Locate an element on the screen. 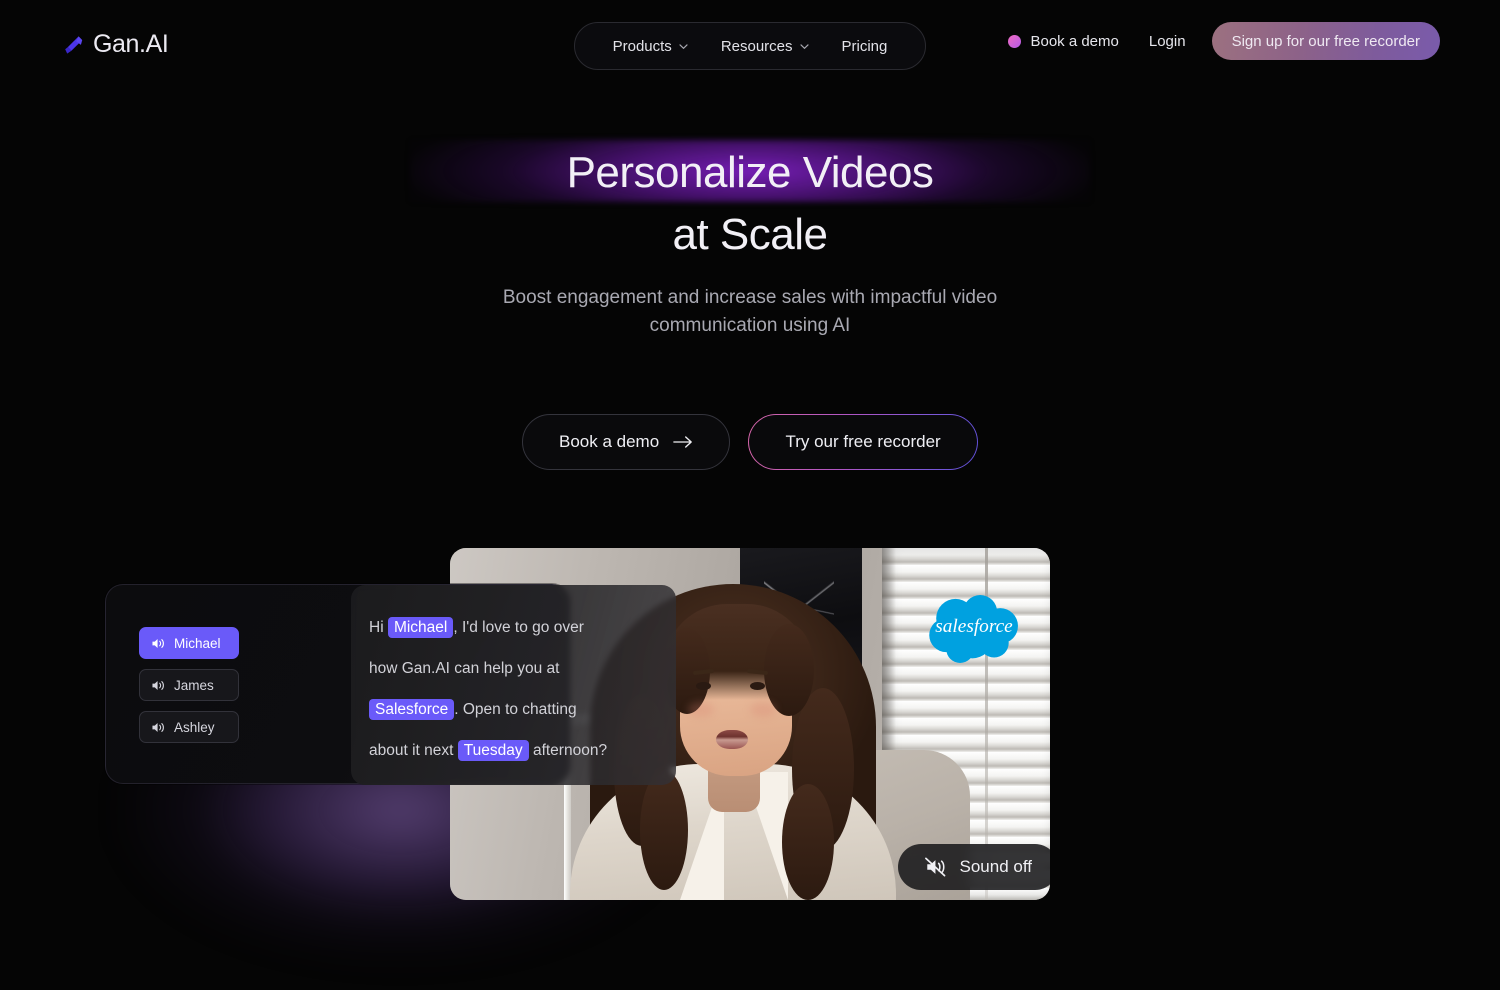 The height and width of the screenshot is (990, 1500). voice-option-ashley: Ashley is located at coordinates (189, 727).